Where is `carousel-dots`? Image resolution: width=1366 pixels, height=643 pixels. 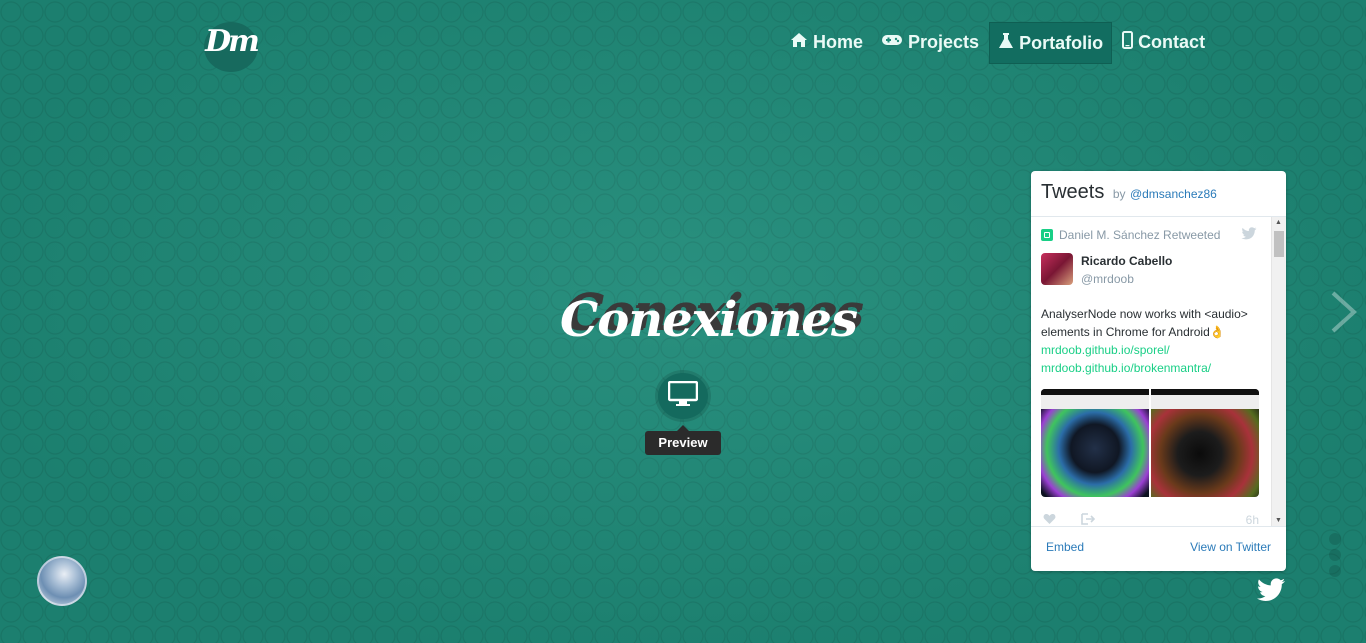 carousel-dots is located at coordinates (1335, 557).